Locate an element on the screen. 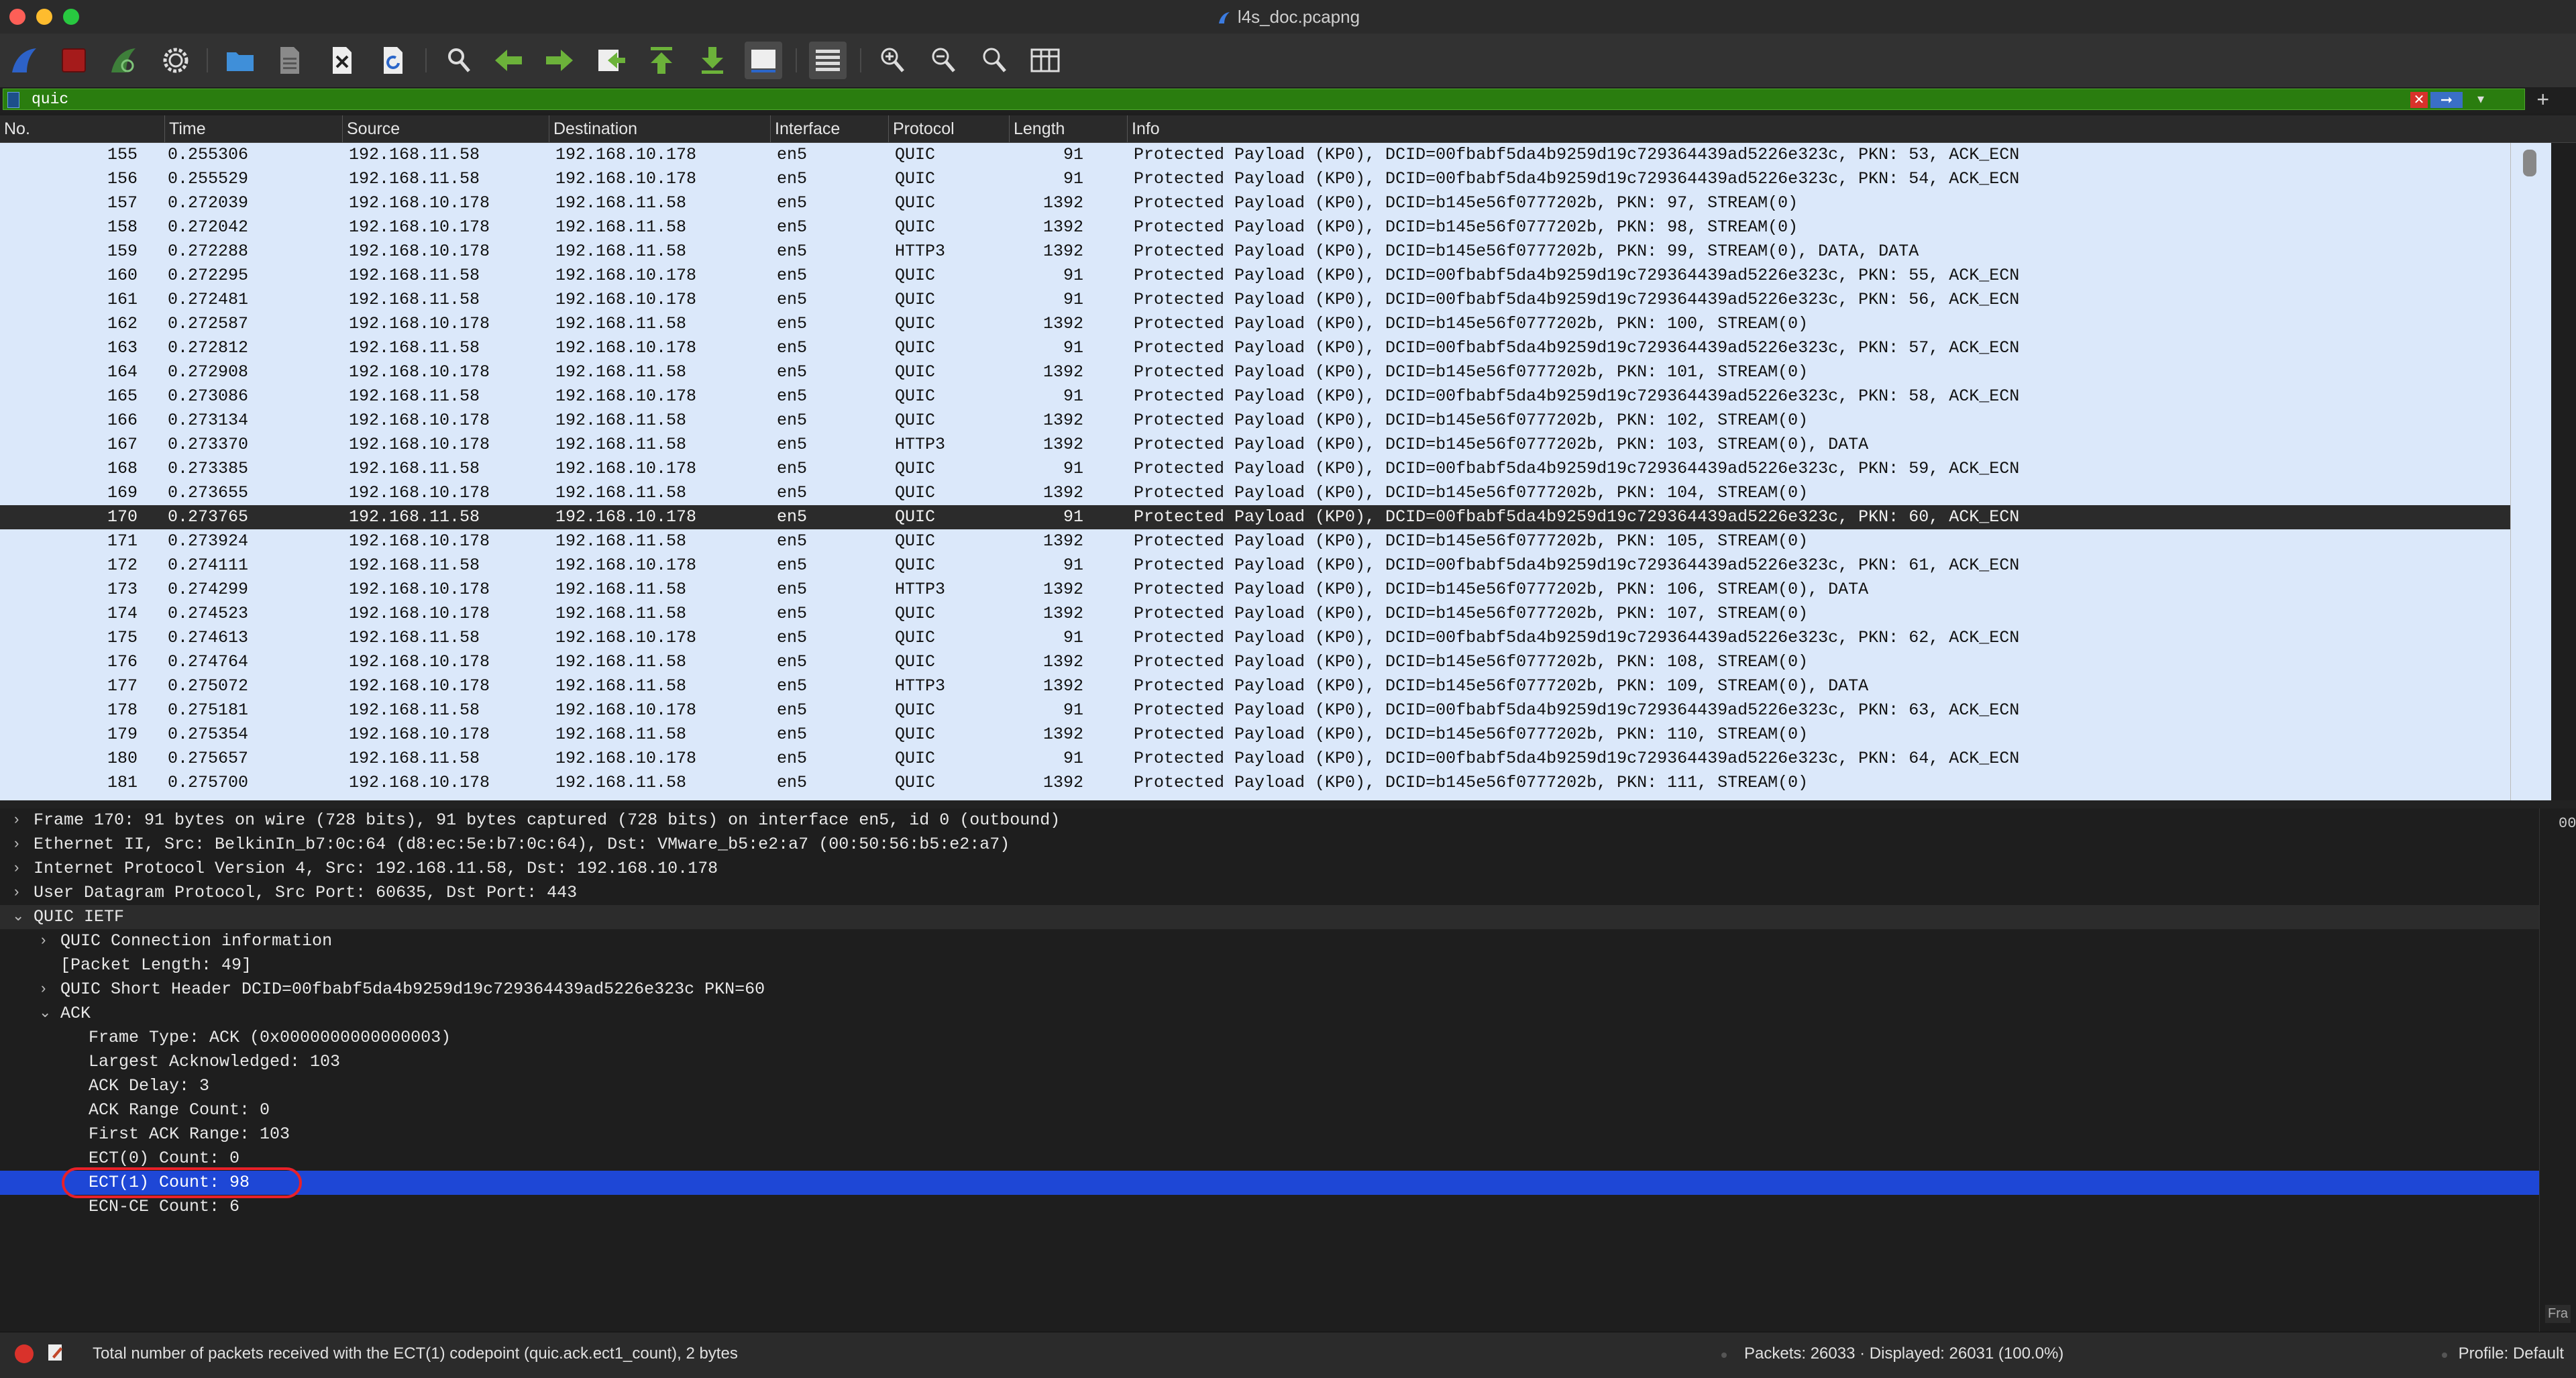 The width and height of the screenshot is (2576, 1378). pane-splitter is located at coordinates (1288, 804).